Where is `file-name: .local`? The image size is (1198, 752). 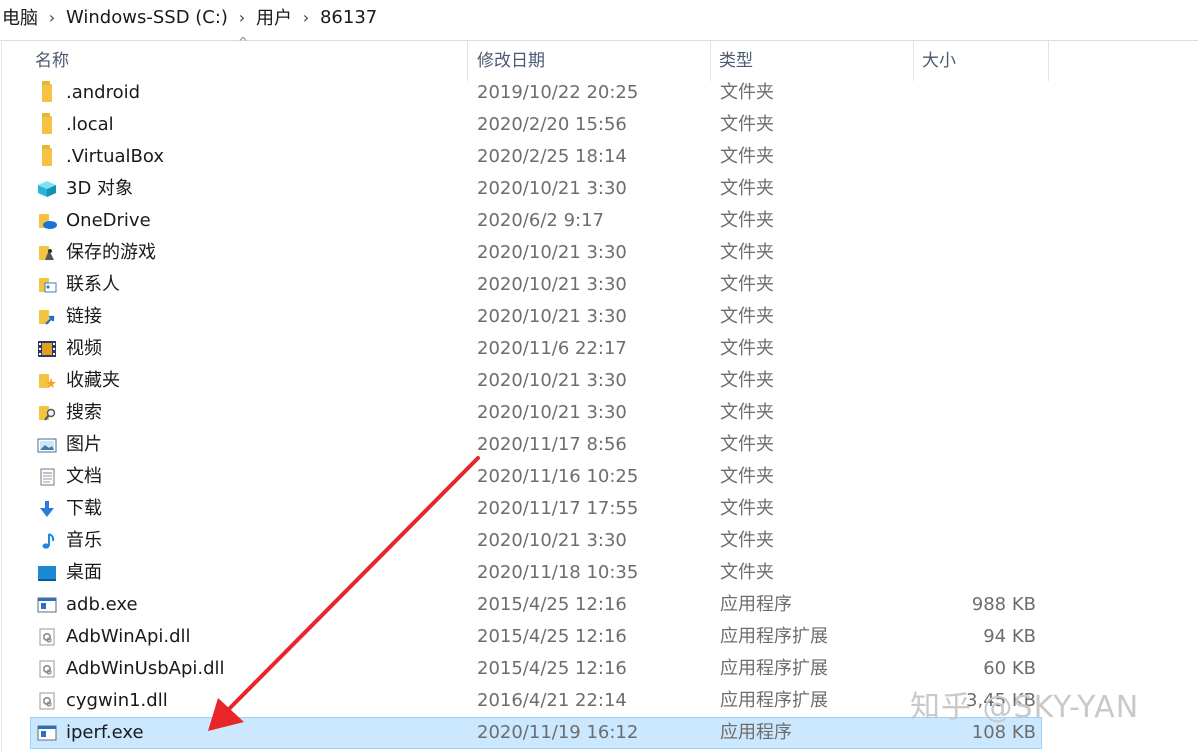 file-name: .local is located at coordinates (90, 124).